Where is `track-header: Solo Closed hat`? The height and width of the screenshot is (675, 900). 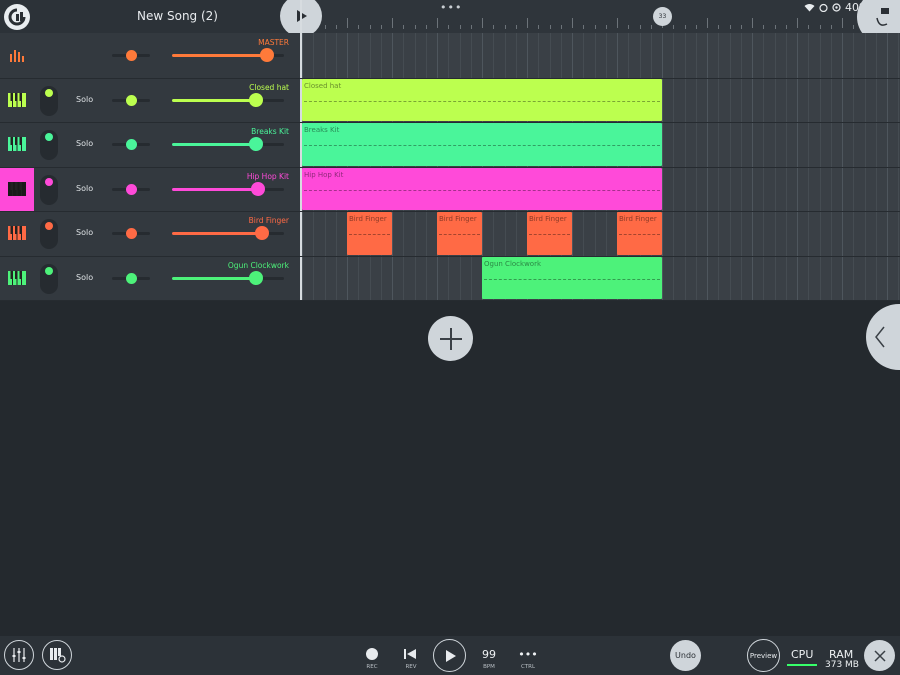
track-header: Solo Closed hat is located at coordinates (150, 100).